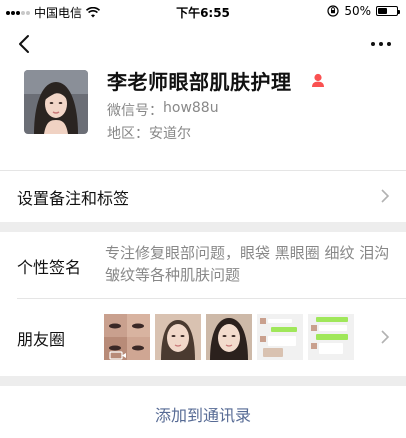 The height and width of the screenshot is (438, 406). I want to click on avatar-image, so click(56, 102).